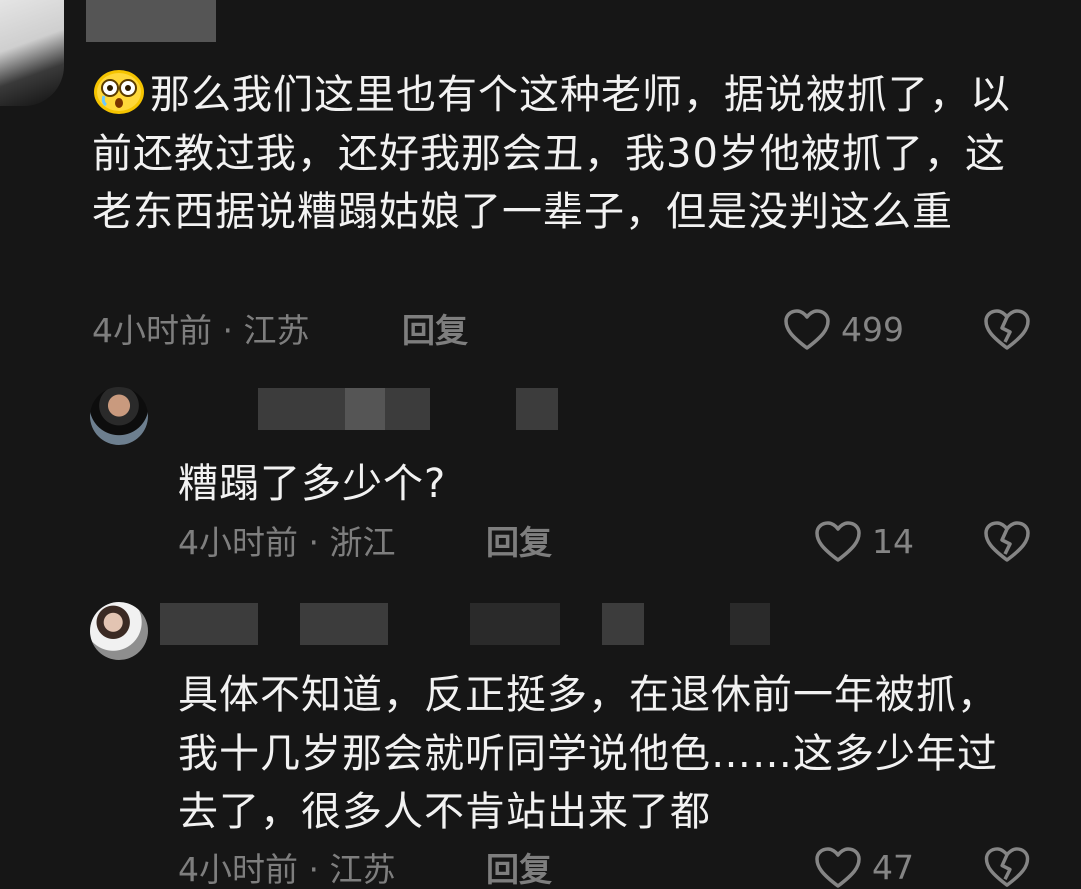 The image size is (1081, 889). I want to click on like-button: 499, so click(843, 330).